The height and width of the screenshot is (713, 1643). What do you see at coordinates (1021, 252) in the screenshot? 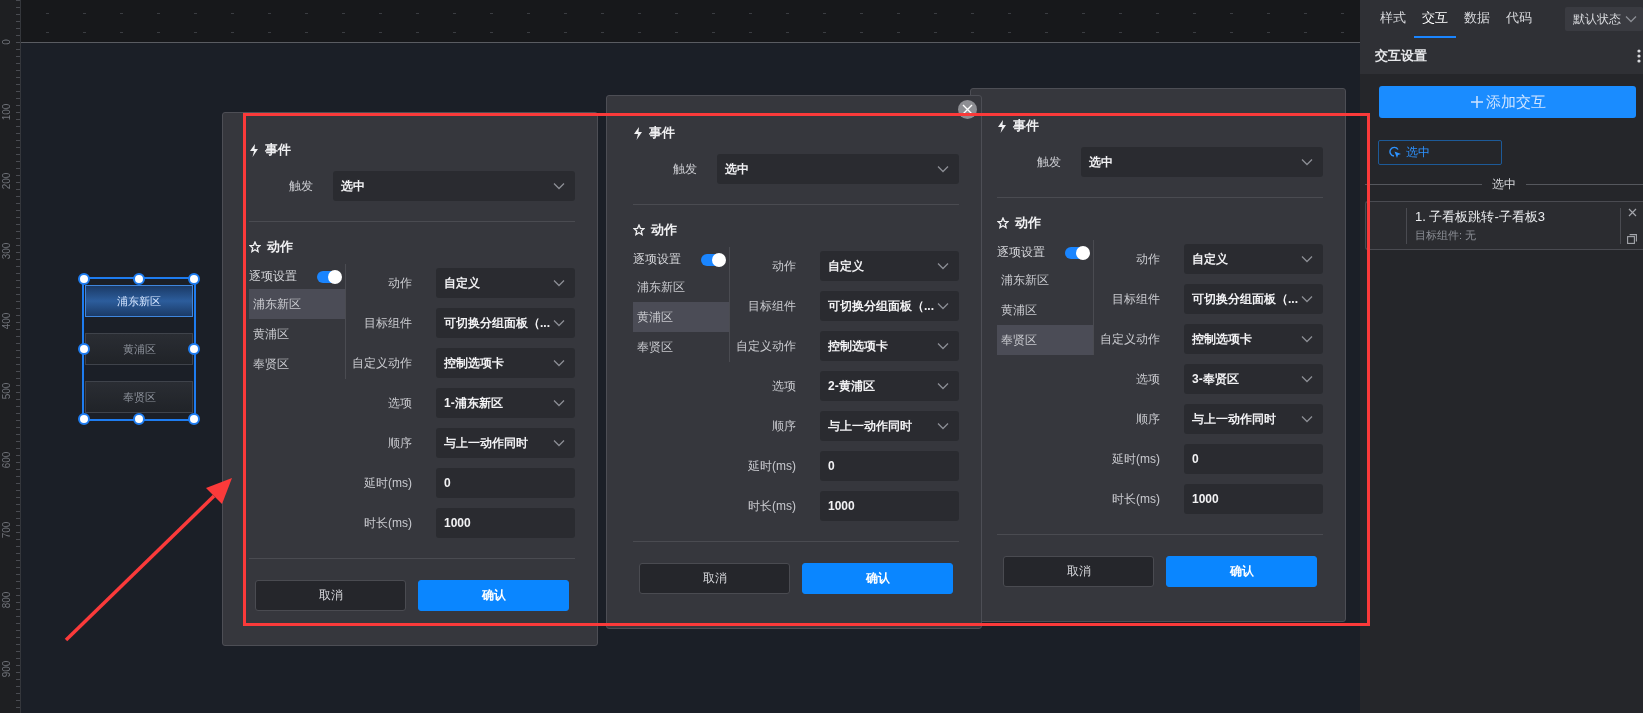
I see `per-item-label: 逐项设置` at bounding box center [1021, 252].